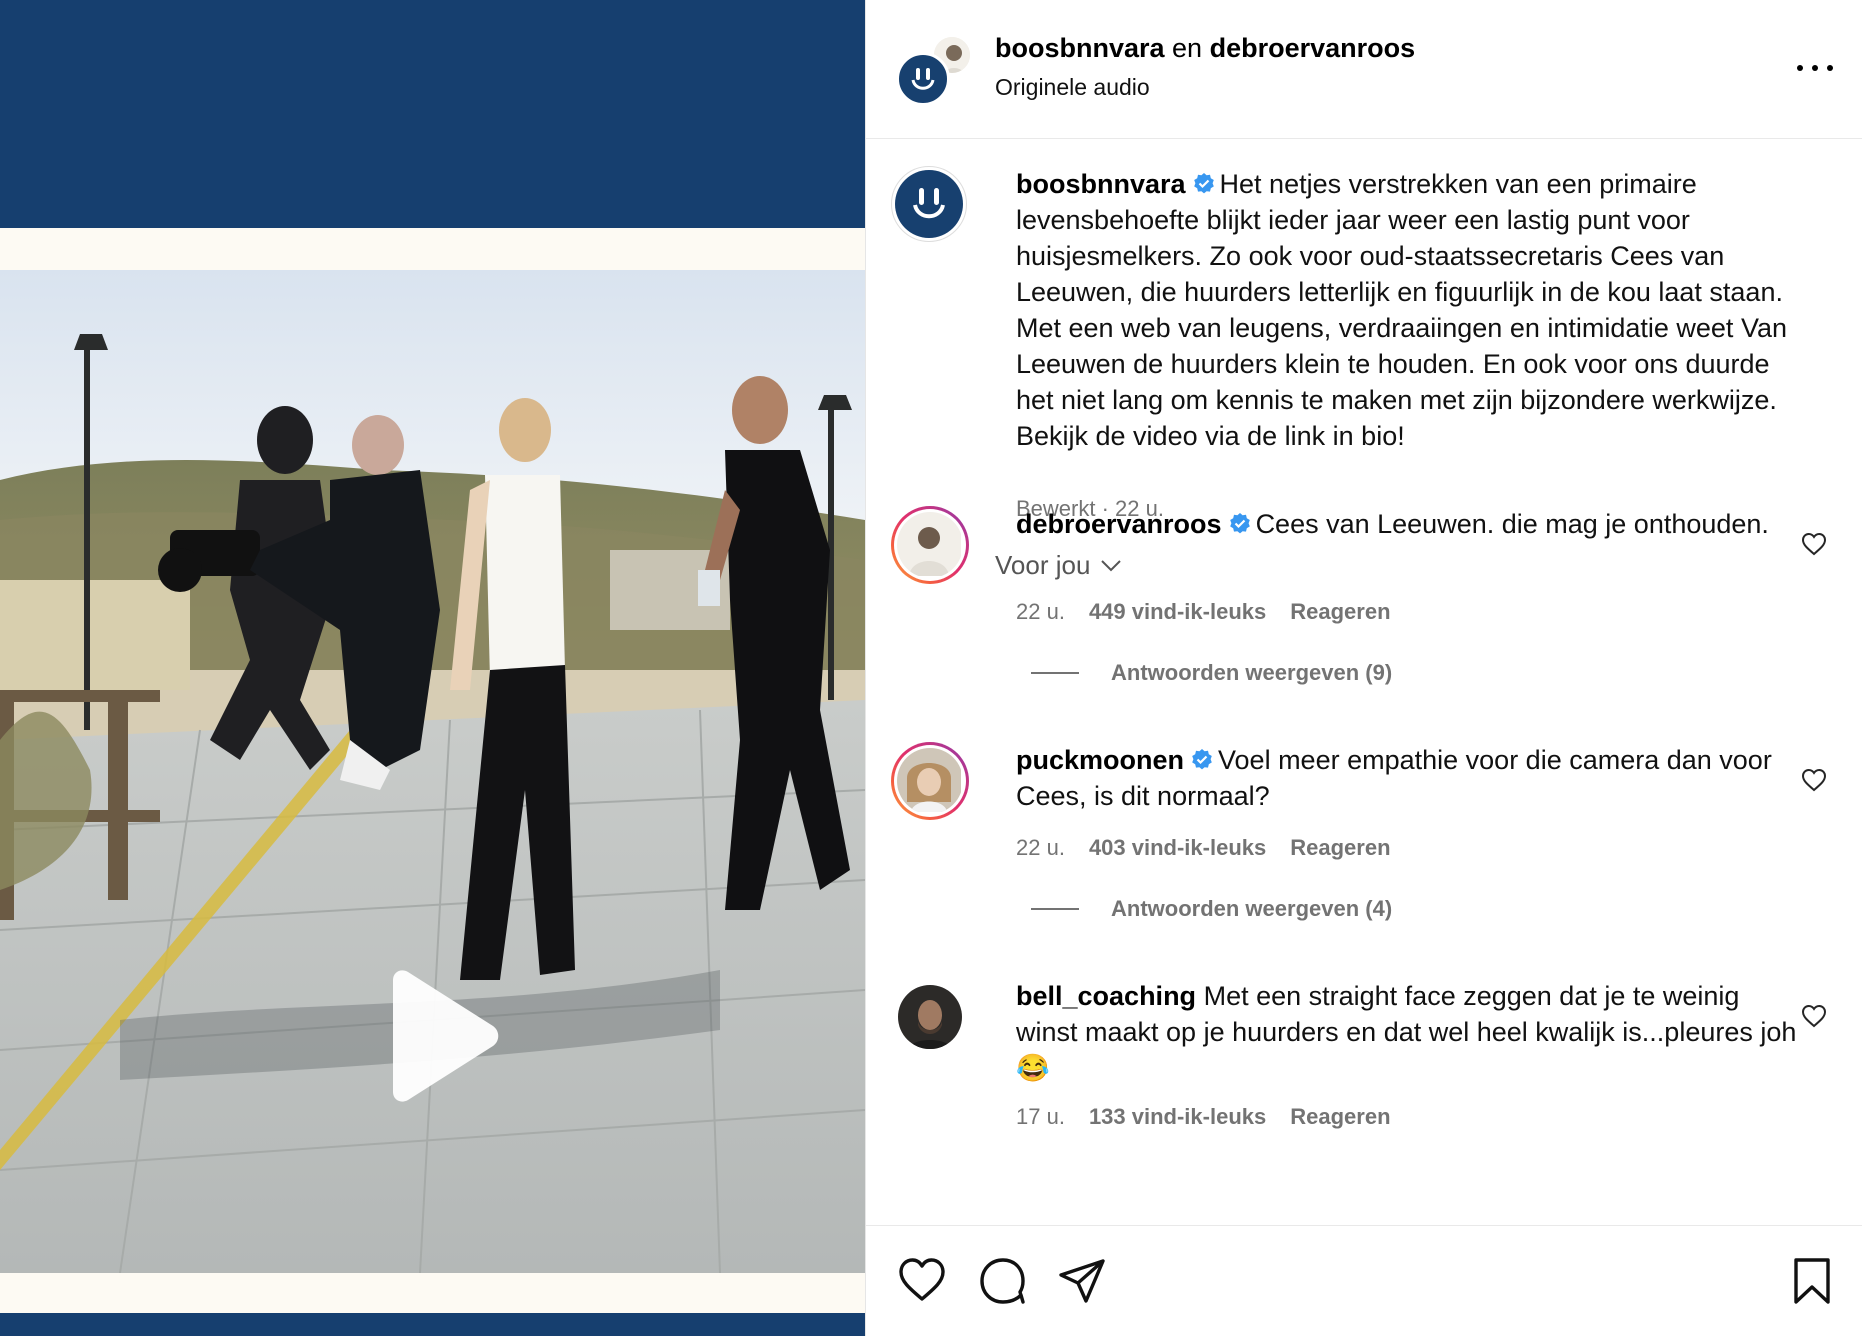  I want to click on comment-sort-dropdown: Voor jou, so click(1058, 565).